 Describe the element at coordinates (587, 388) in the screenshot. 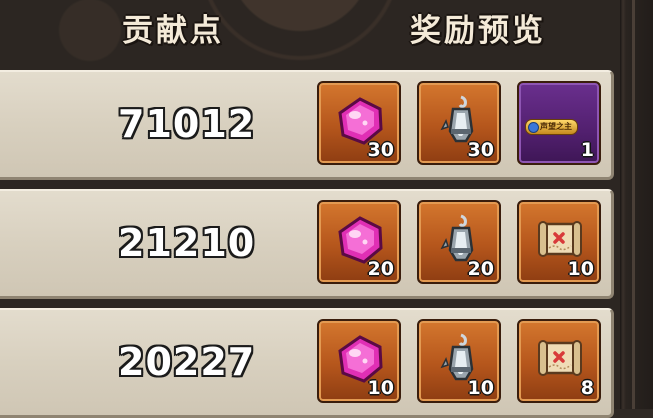

I see `reward-count: 8` at that location.